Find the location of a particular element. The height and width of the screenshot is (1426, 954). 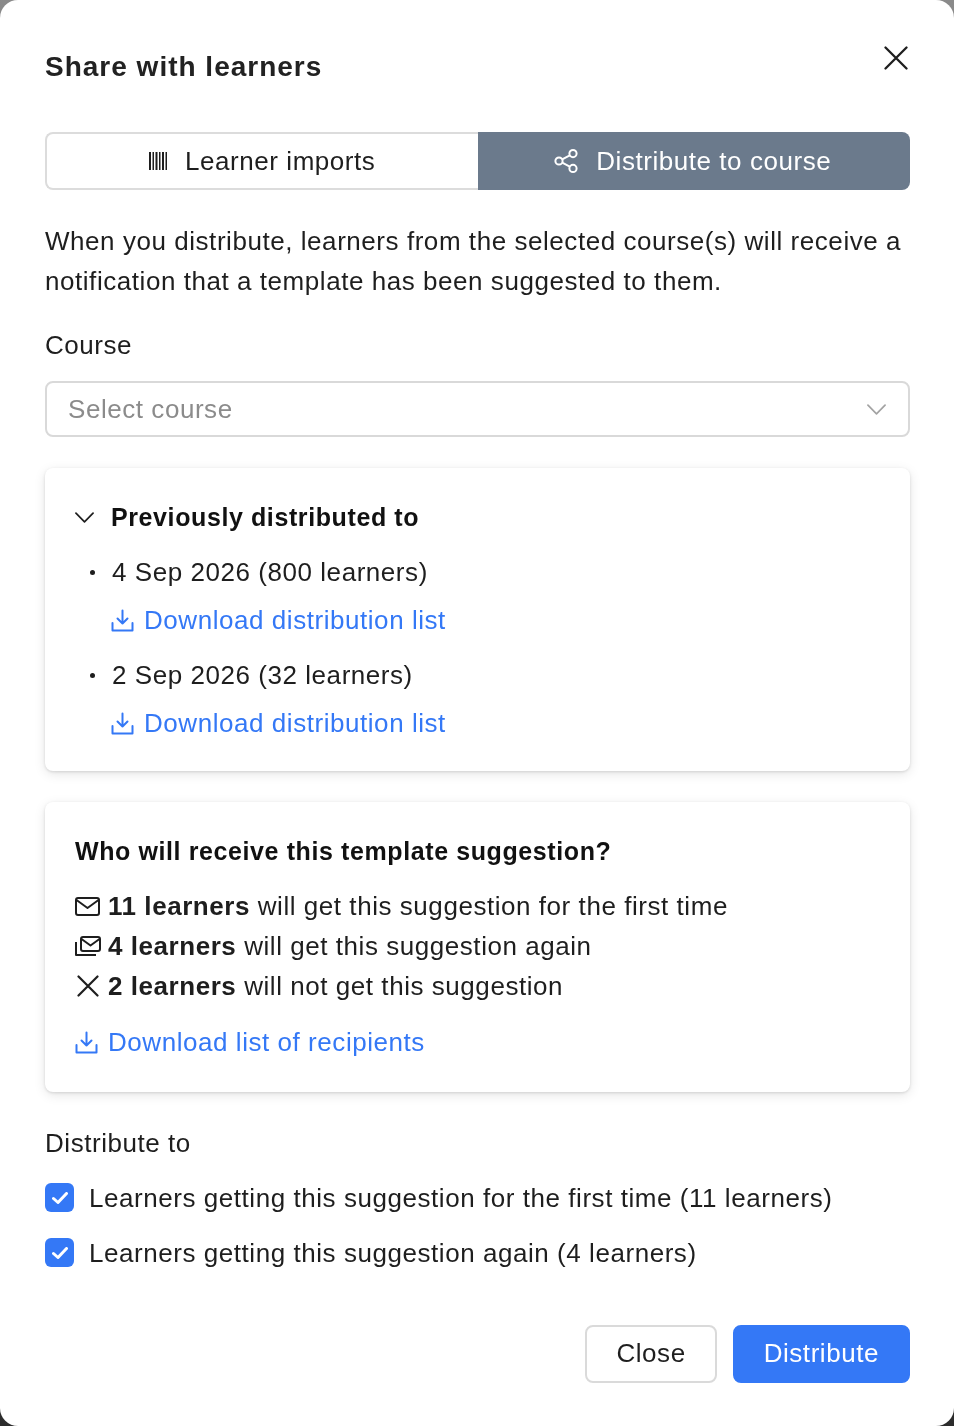

distribution-date: 2 Sep 2026 (32 learners) is located at coordinates (262, 675).